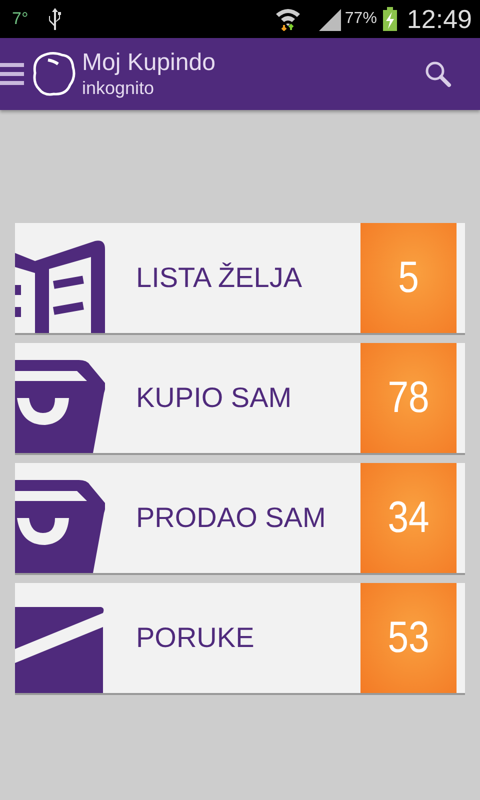  Describe the element at coordinates (439, 19) in the screenshot. I see `clock-text: 12:49` at that location.